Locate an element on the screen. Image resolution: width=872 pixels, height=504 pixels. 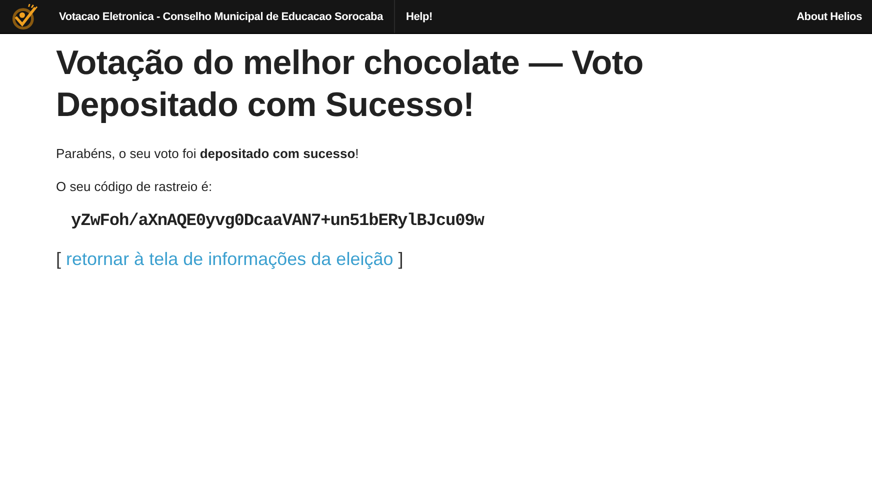
site-title-link: Votacao Eletronica - Conselho Municipal de Educacao Sorocaba is located at coordinates (221, 16).